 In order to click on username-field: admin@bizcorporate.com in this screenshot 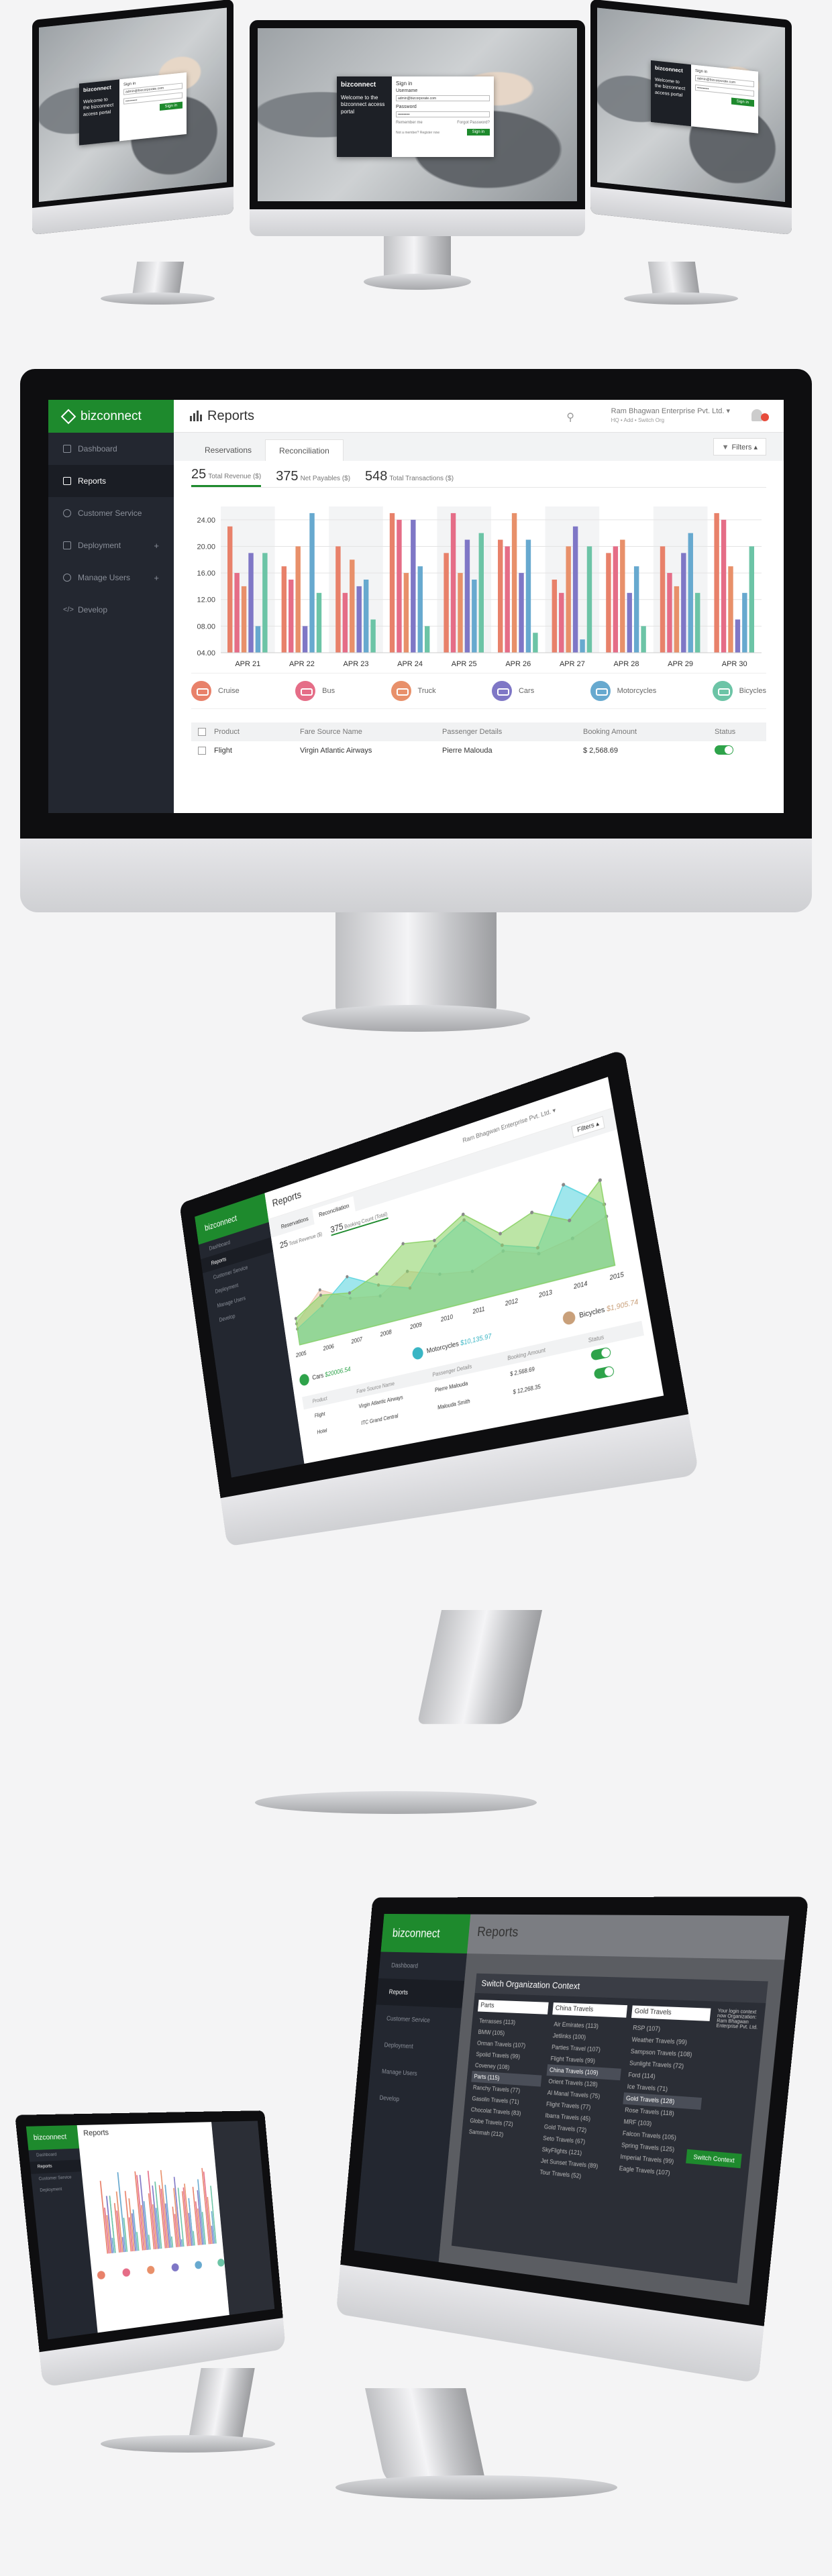, I will do `click(443, 98)`.